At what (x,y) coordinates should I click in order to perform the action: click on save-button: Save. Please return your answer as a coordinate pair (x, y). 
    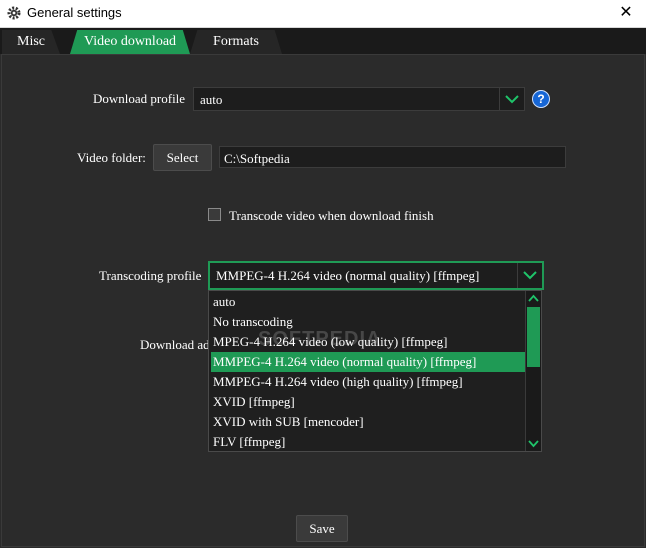
    Looking at the image, I should click on (322, 528).